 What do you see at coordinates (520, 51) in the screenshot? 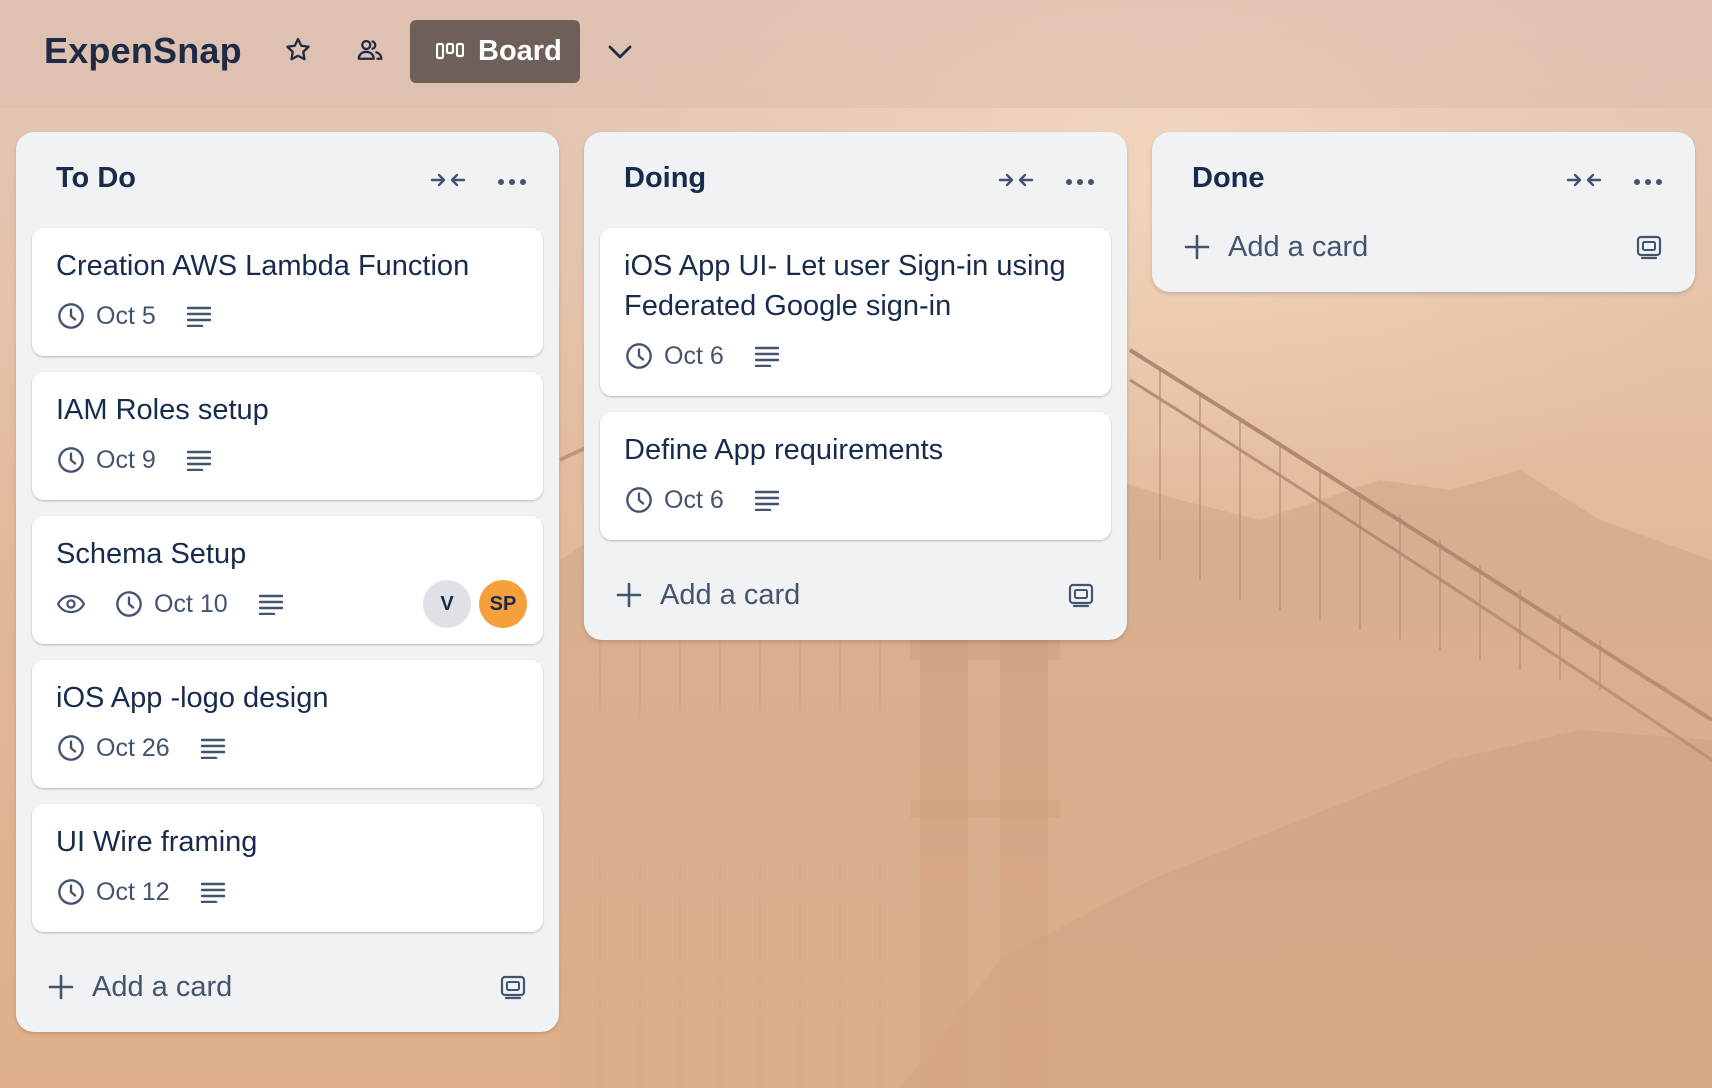
I see `board-view-label: Board` at bounding box center [520, 51].